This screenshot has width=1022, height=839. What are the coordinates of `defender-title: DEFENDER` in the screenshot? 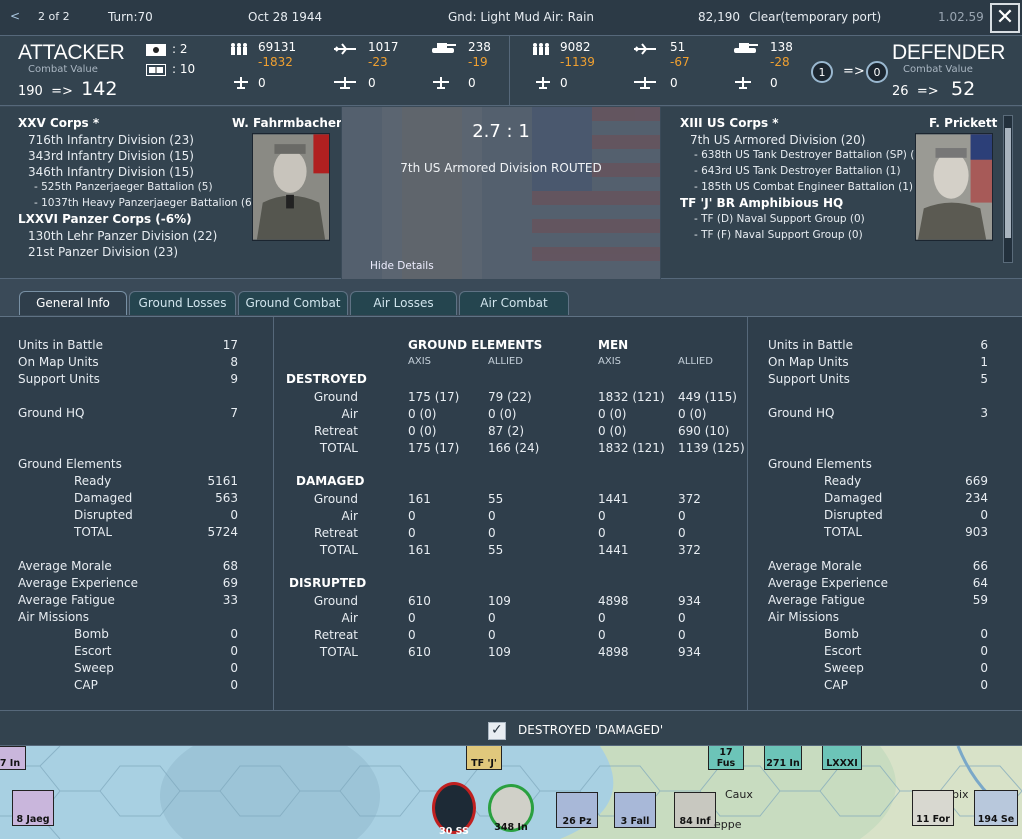 It's located at (949, 52).